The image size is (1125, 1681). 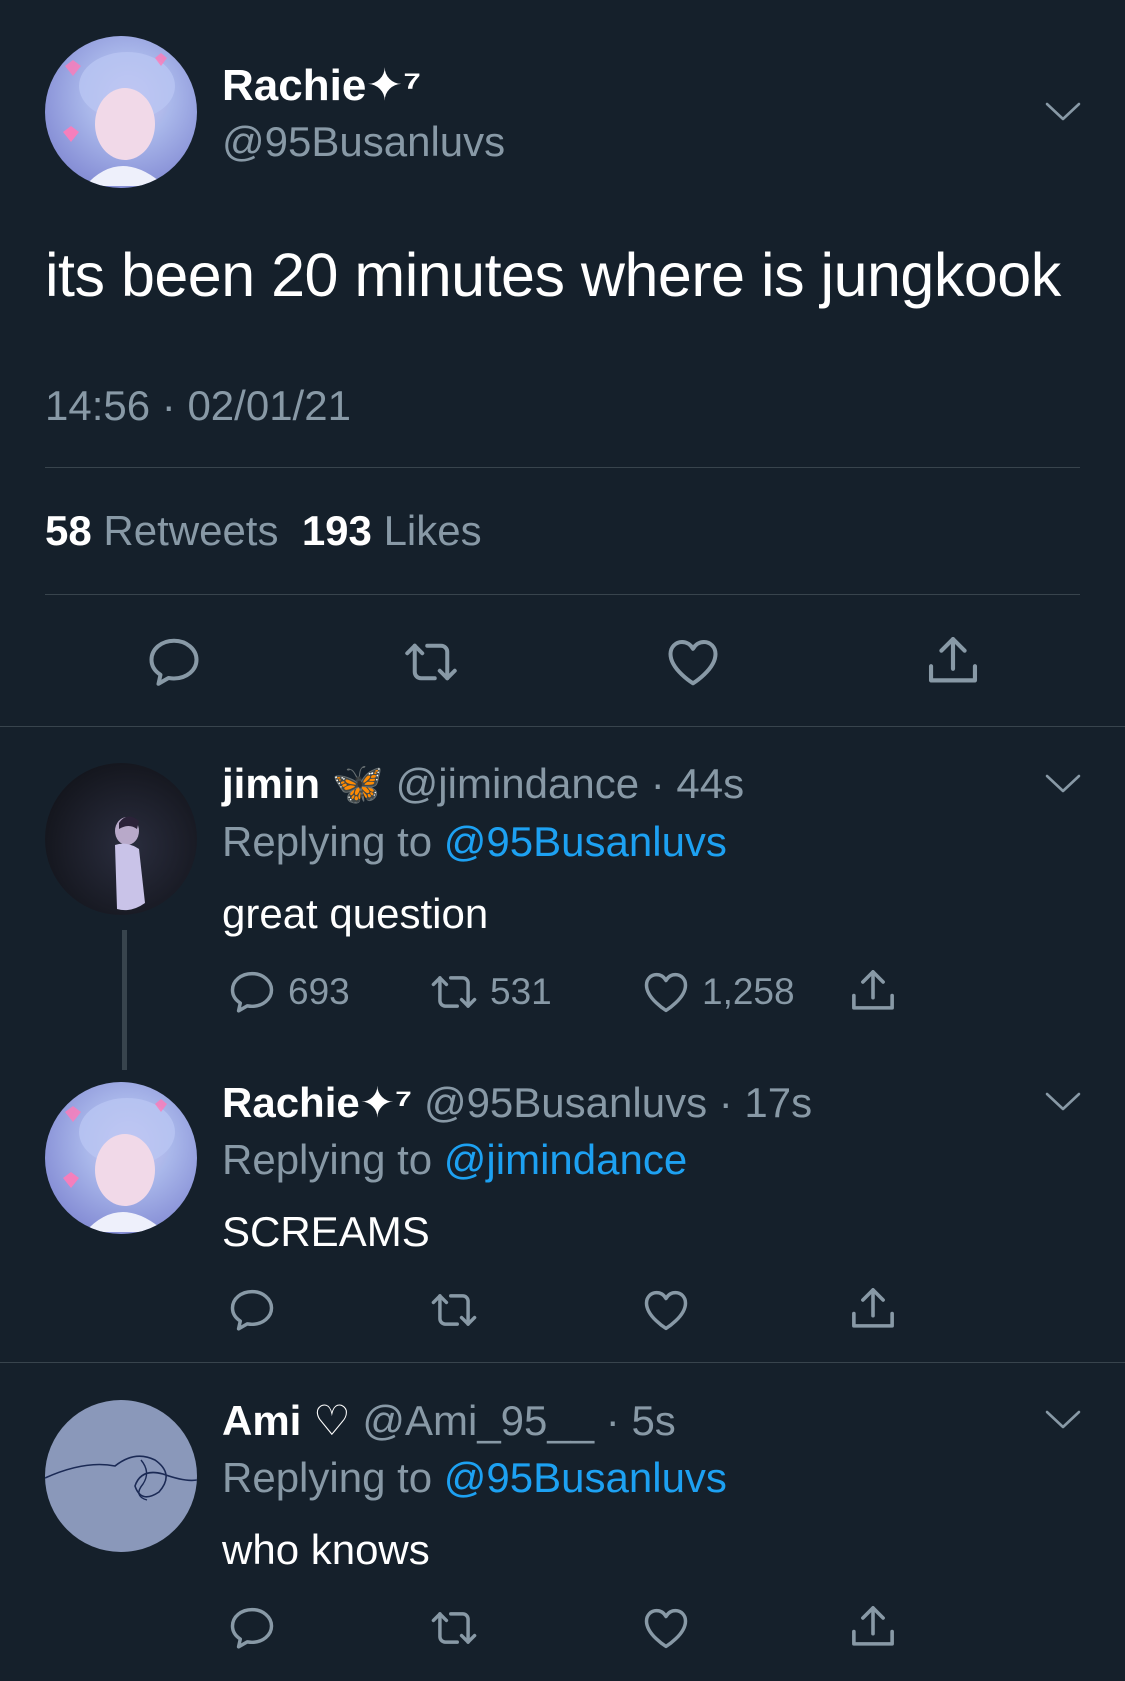 I want to click on thread-line, so click(x=124, y=1000).